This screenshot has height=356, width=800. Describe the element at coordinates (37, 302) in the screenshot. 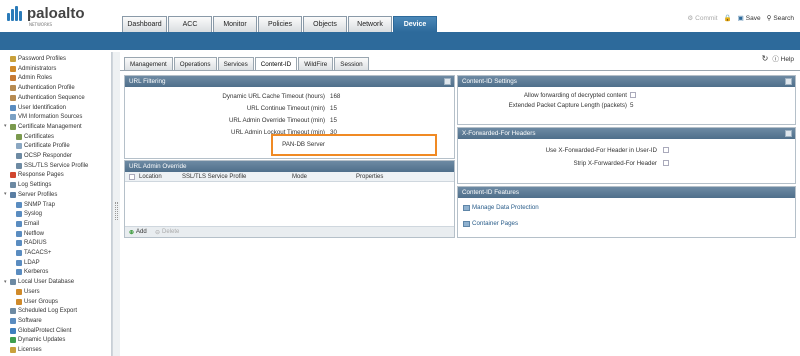

I see `sidebar-item: User Groups` at that location.